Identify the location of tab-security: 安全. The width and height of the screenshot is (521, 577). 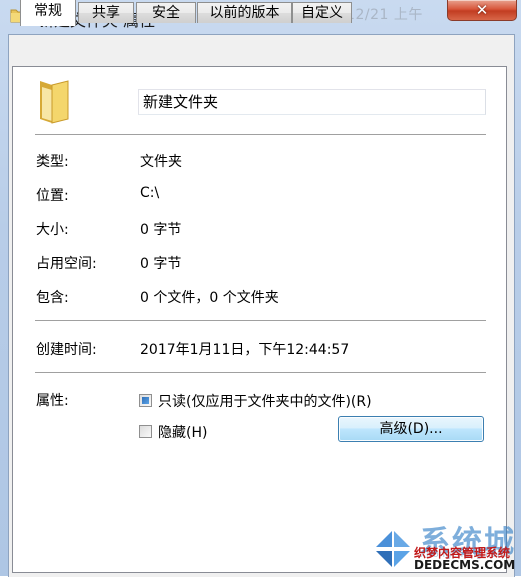
(166, 12).